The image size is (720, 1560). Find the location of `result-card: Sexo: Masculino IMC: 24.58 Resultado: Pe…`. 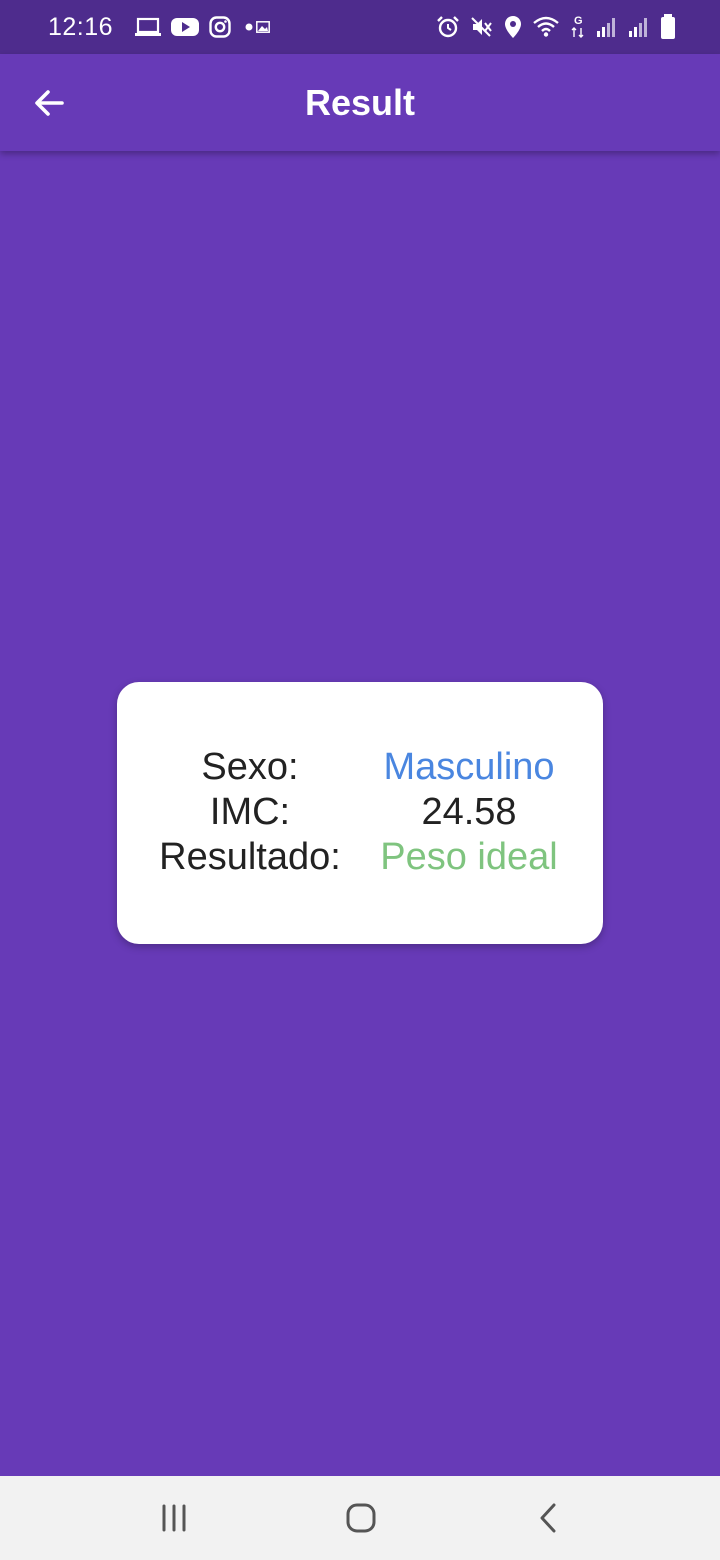

result-card: Sexo: Masculino IMC: 24.58 Resultado: Pe… is located at coordinates (360, 813).